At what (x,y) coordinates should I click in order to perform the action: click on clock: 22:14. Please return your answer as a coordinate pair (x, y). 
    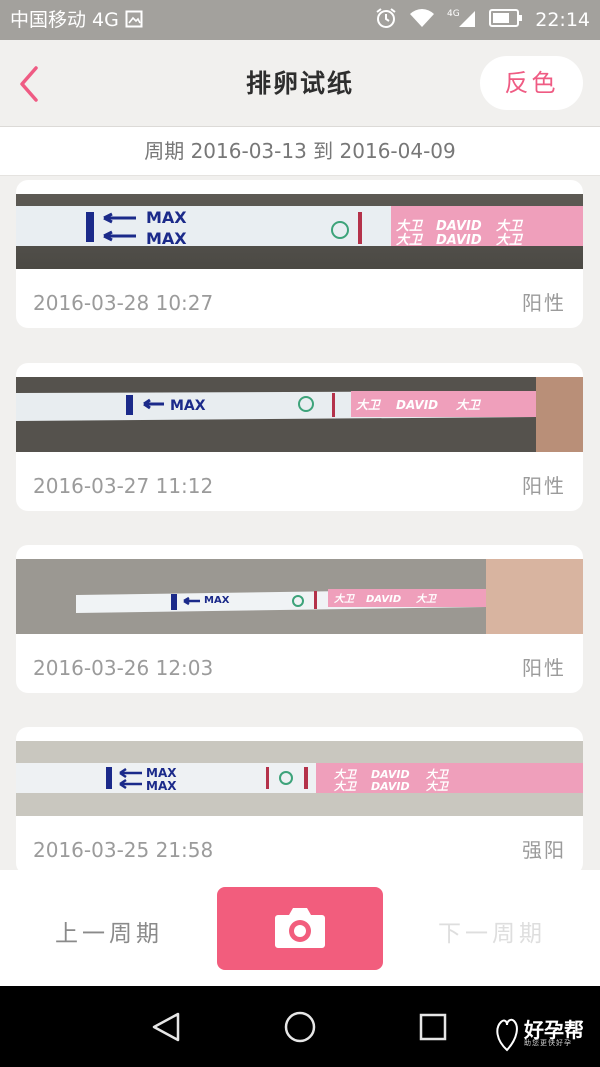
    Looking at the image, I should click on (562, 20).